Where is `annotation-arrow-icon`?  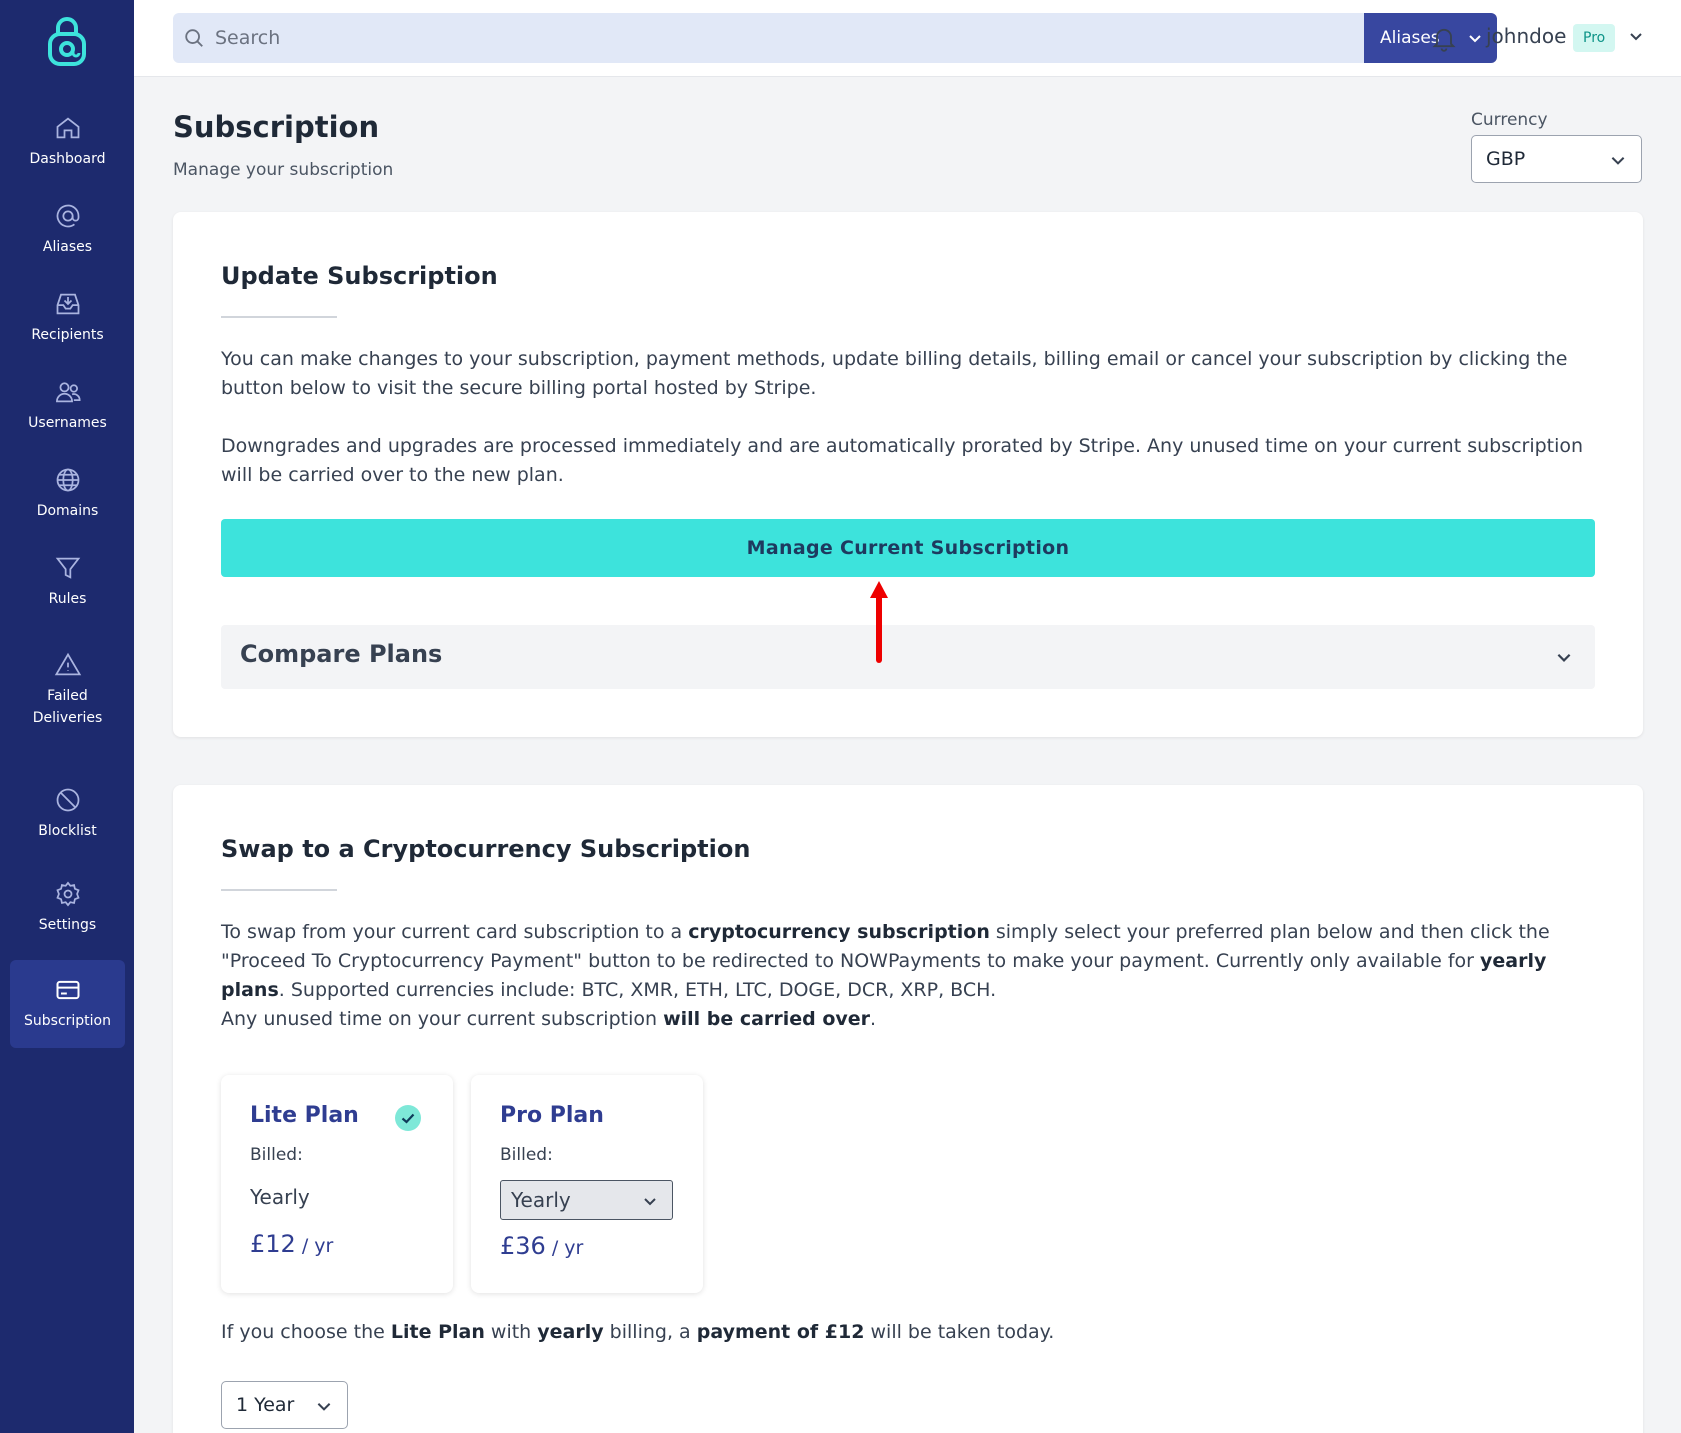
annotation-arrow-icon is located at coordinates (879, 622).